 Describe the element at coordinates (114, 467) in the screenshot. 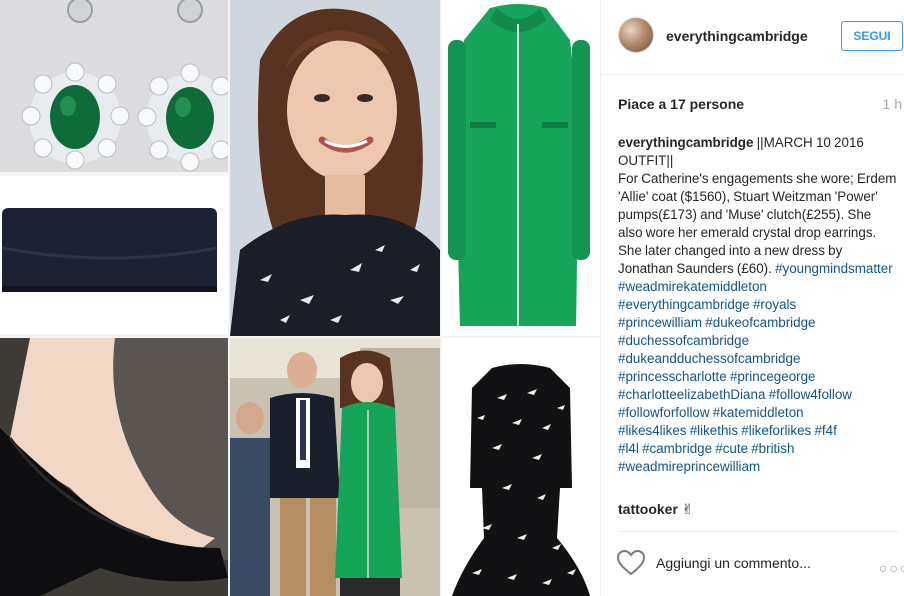

I see `photo-black-pump` at that location.